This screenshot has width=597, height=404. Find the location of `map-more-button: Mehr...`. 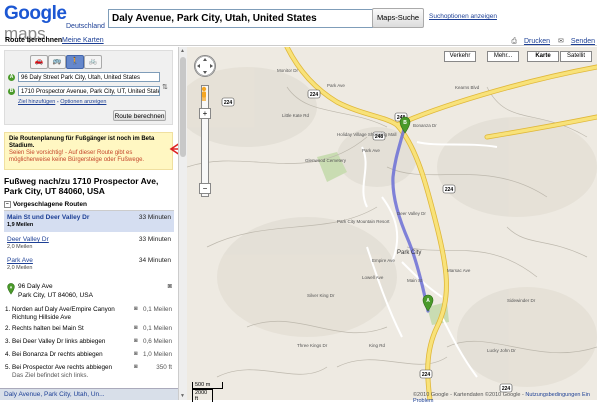

map-more-button: Mehr... is located at coordinates (503, 56).